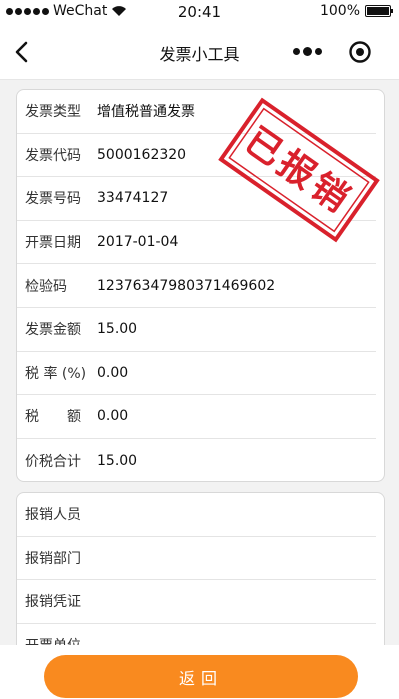  What do you see at coordinates (53, 515) in the screenshot?
I see `reimburse-person-label: 报销人员` at bounding box center [53, 515].